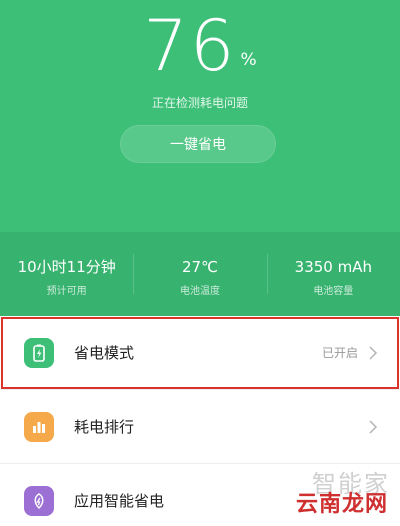 Image resolution: width=400 pixels, height=526 pixels. What do you see at coordinates (199, 291) in the screenshot?
I see `stat-label: 电池温度` at bounding box center [199, 291].